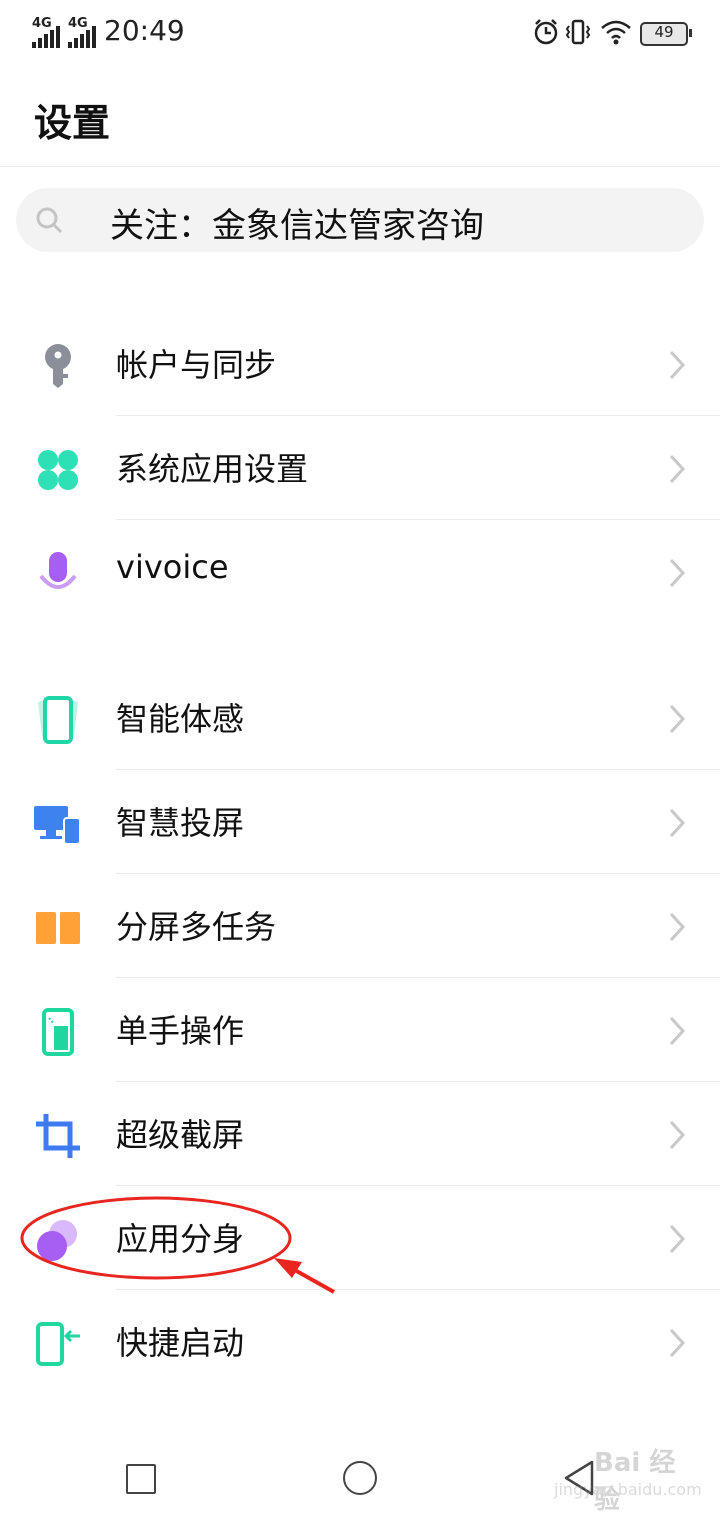 The width and height of the screenshot is (720, 1520). Describe the element at coordinates (58, 570) in the screenshot. I see `microphone-icon` at that location.